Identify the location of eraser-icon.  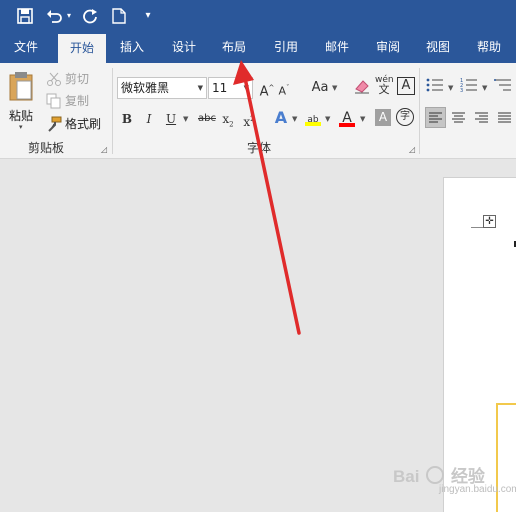
(362, 87).